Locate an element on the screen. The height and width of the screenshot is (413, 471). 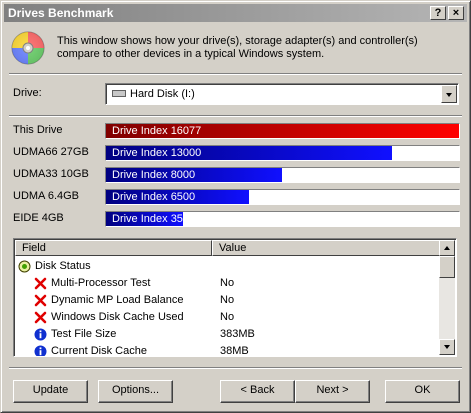
benchmark-index-text: Drive Index 3500 is located at coordinates (154, 219).